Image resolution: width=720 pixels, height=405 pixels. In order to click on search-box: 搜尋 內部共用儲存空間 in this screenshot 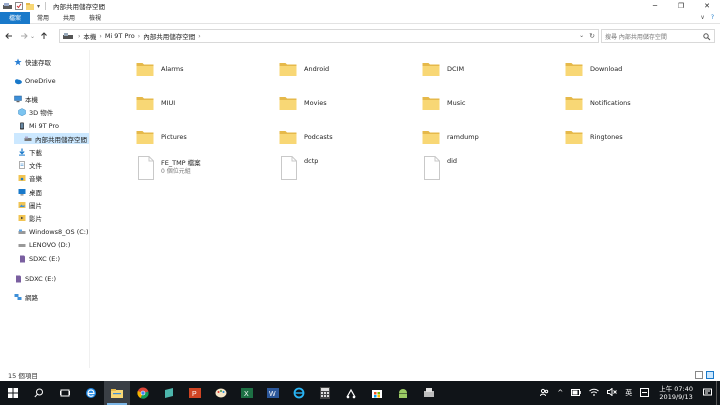, I will do `click(658, 36)`.